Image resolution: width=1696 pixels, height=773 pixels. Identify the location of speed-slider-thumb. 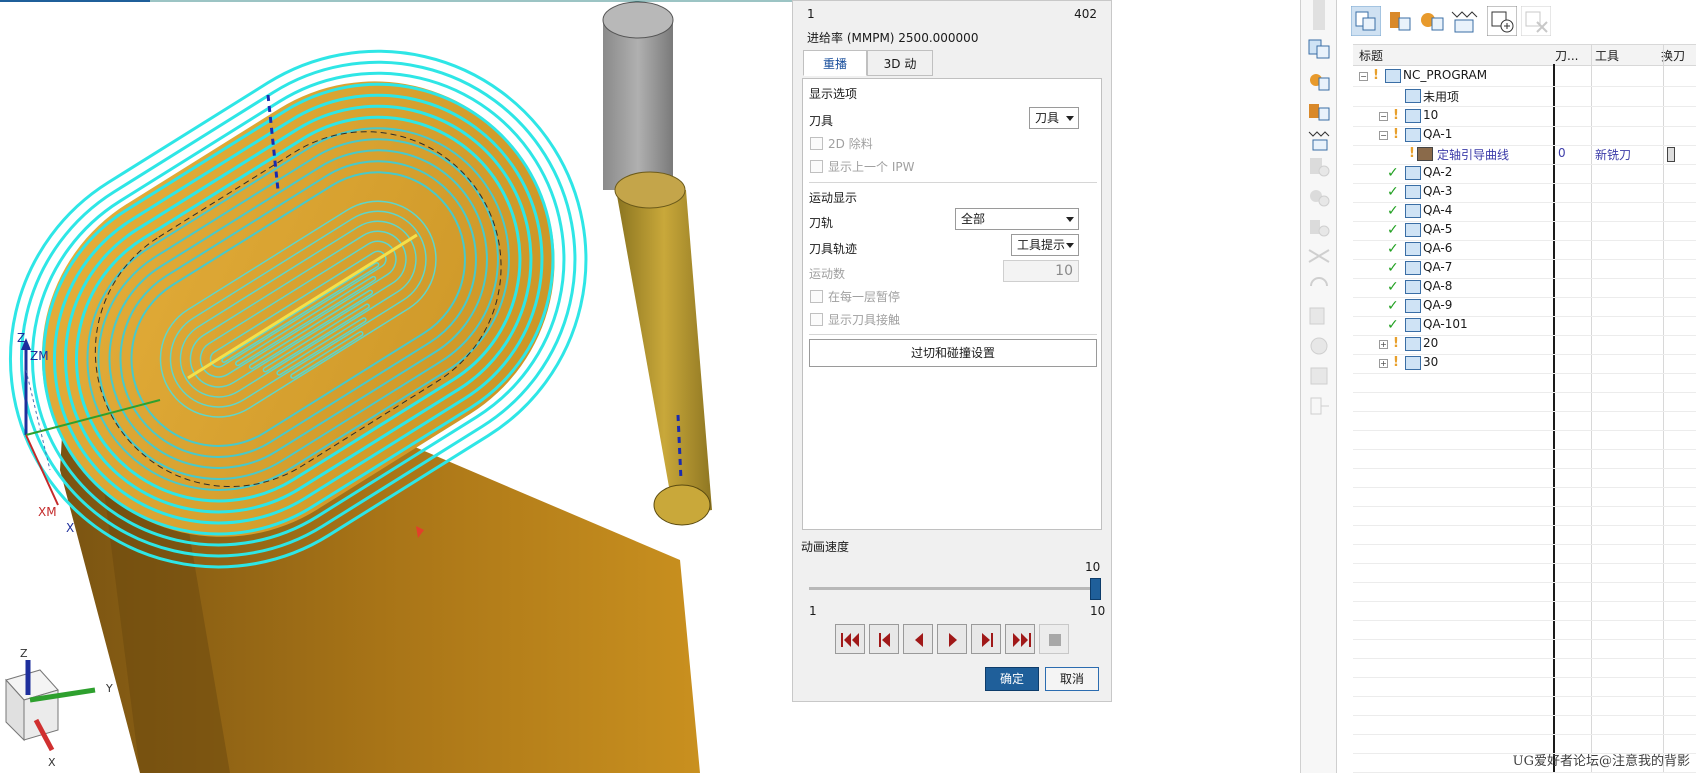
(1095, 589).